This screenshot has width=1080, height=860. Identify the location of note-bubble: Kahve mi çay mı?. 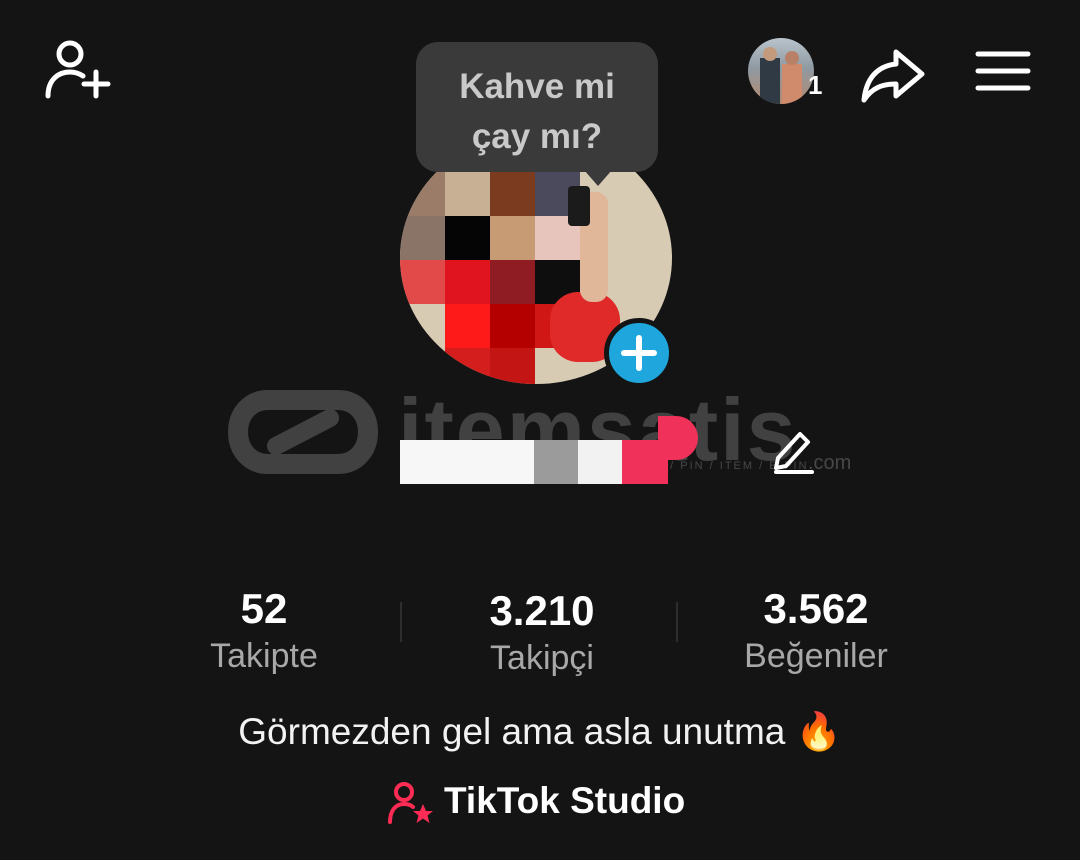
(537, 114).